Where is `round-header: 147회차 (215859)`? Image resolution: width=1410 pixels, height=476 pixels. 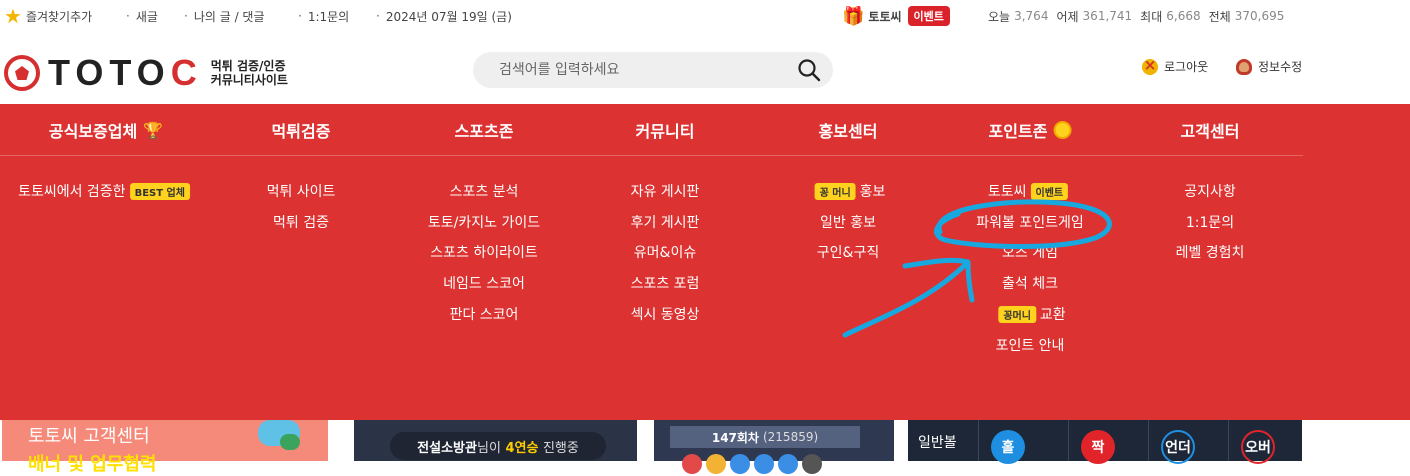
round-header: 147회차 (215859) is located at coordinates (765, 437).